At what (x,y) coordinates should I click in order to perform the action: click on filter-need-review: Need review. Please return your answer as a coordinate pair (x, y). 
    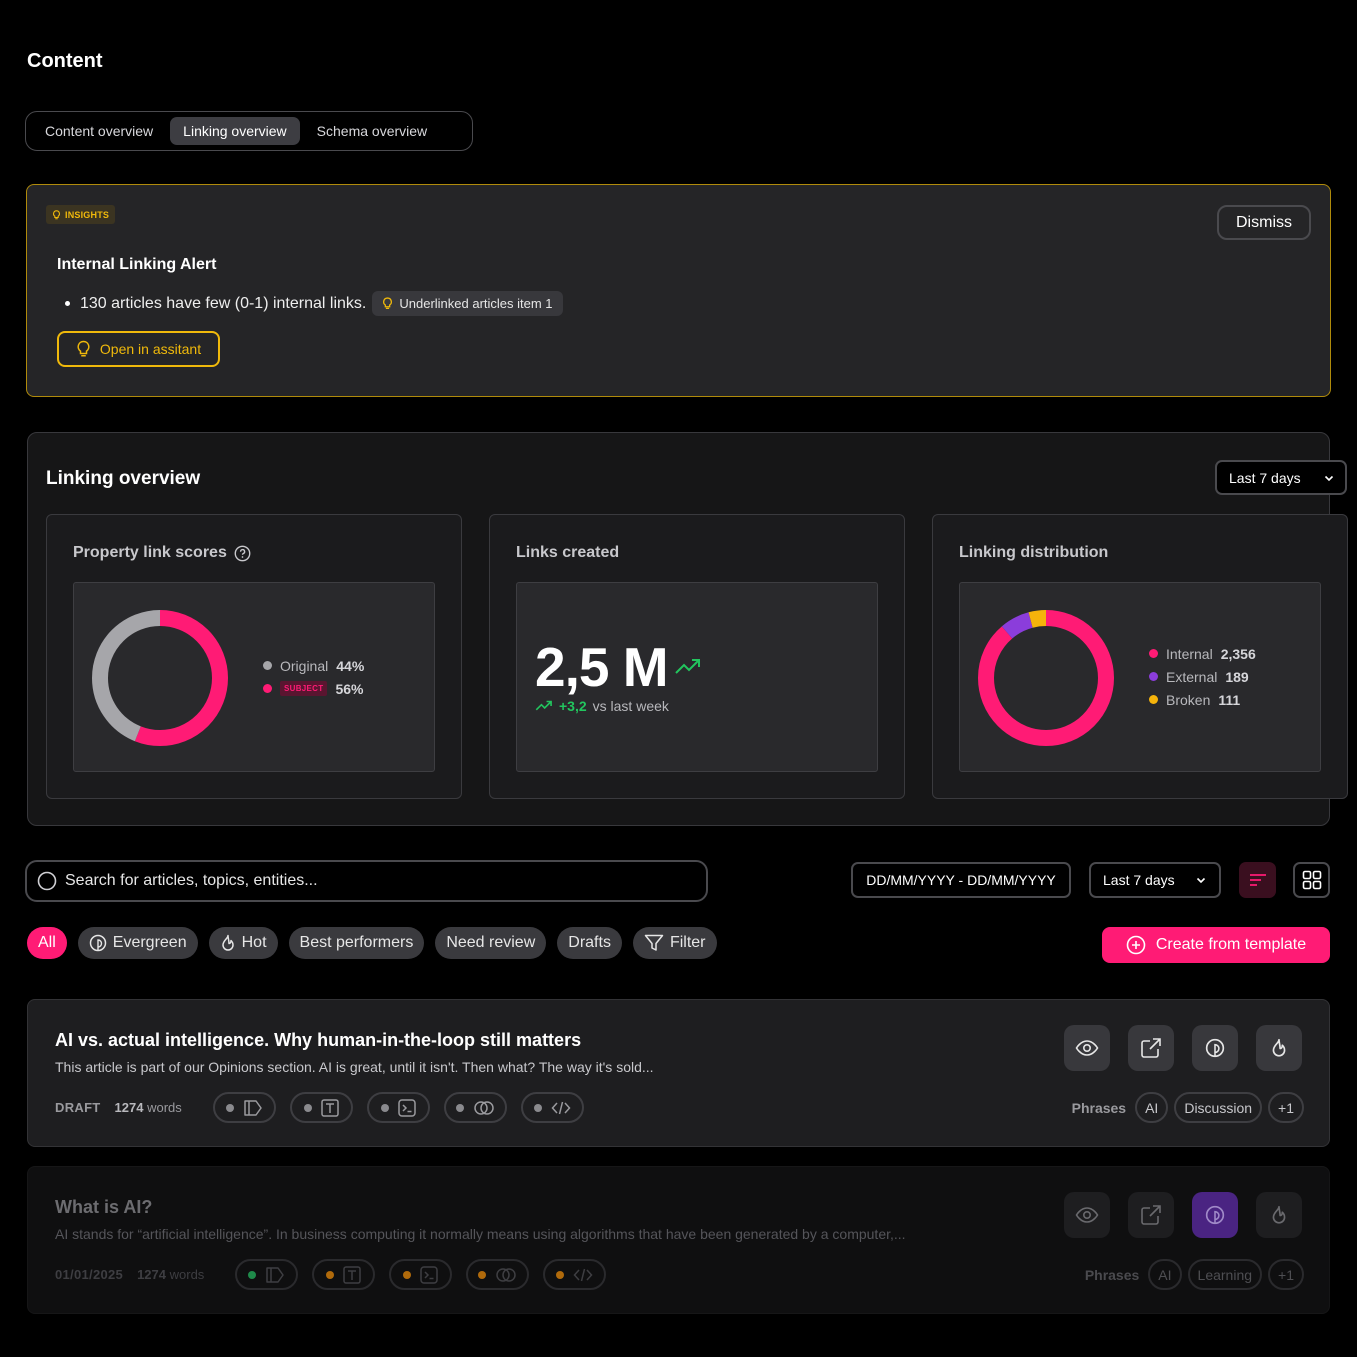
    Looking at the image, I should click on (491, 943).